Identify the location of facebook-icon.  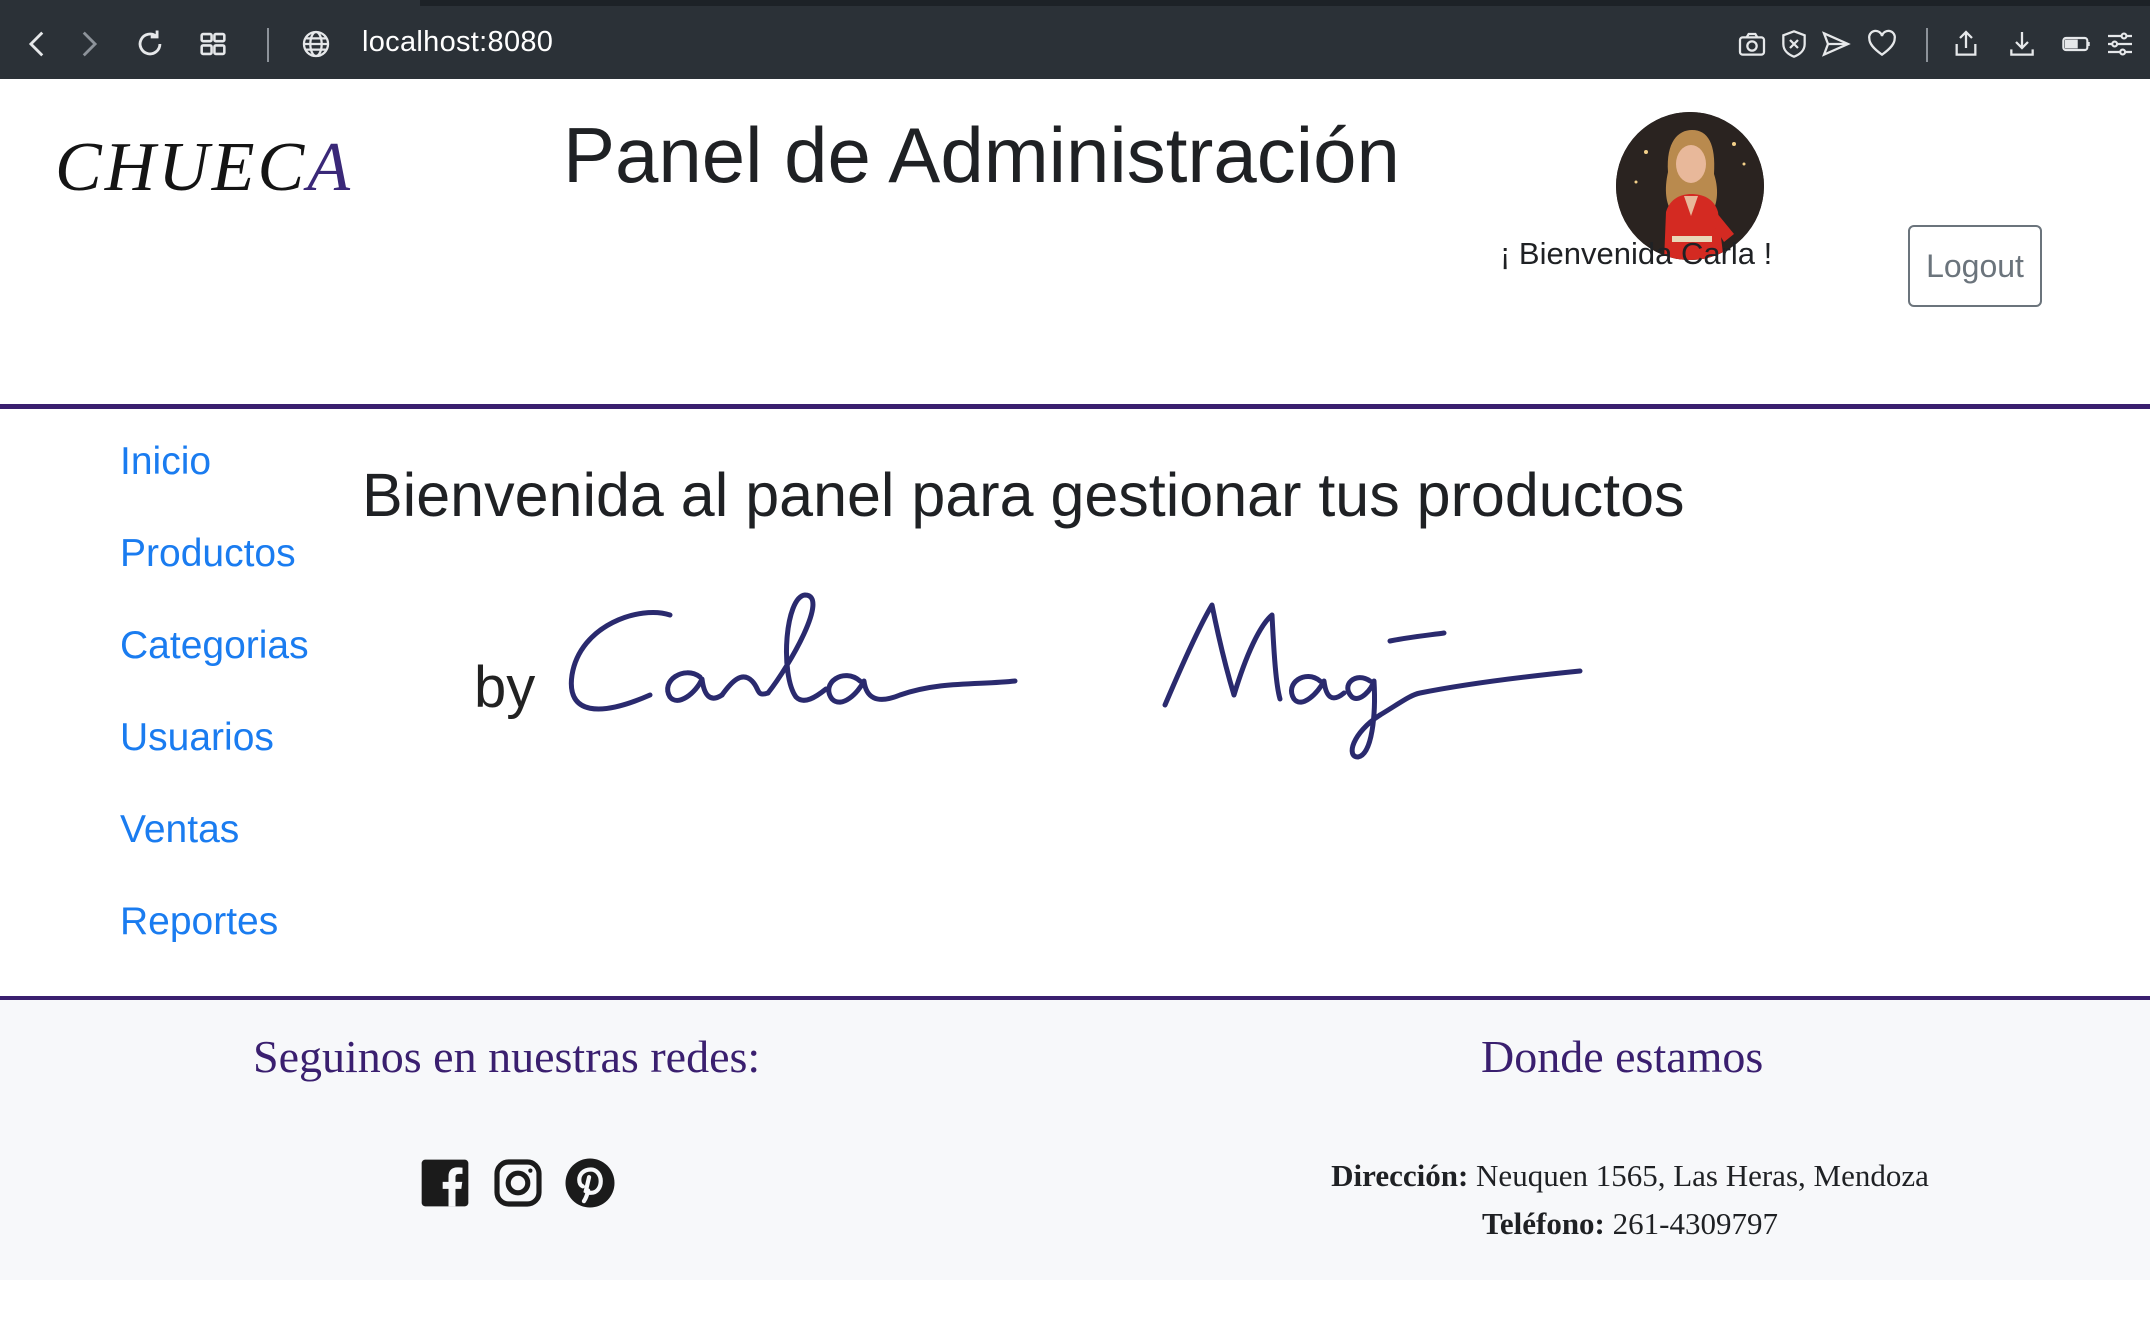
(445, 1183).